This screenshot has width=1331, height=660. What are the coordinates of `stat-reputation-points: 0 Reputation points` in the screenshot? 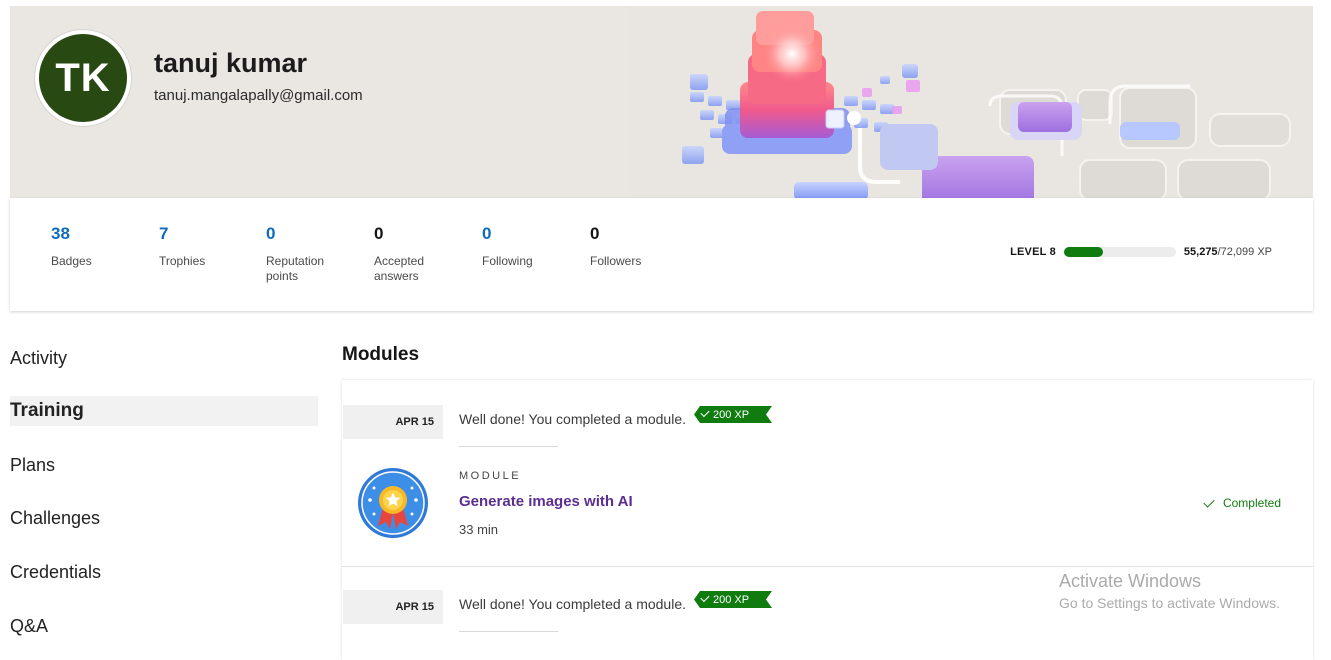 It's located at (301, 254).